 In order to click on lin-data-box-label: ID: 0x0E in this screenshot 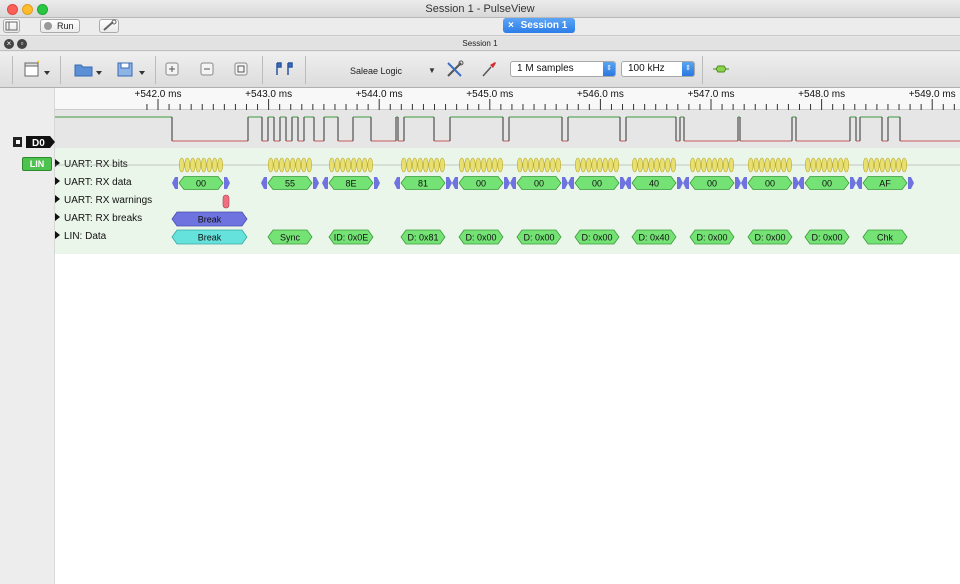, I will do `click(351, 238)`.